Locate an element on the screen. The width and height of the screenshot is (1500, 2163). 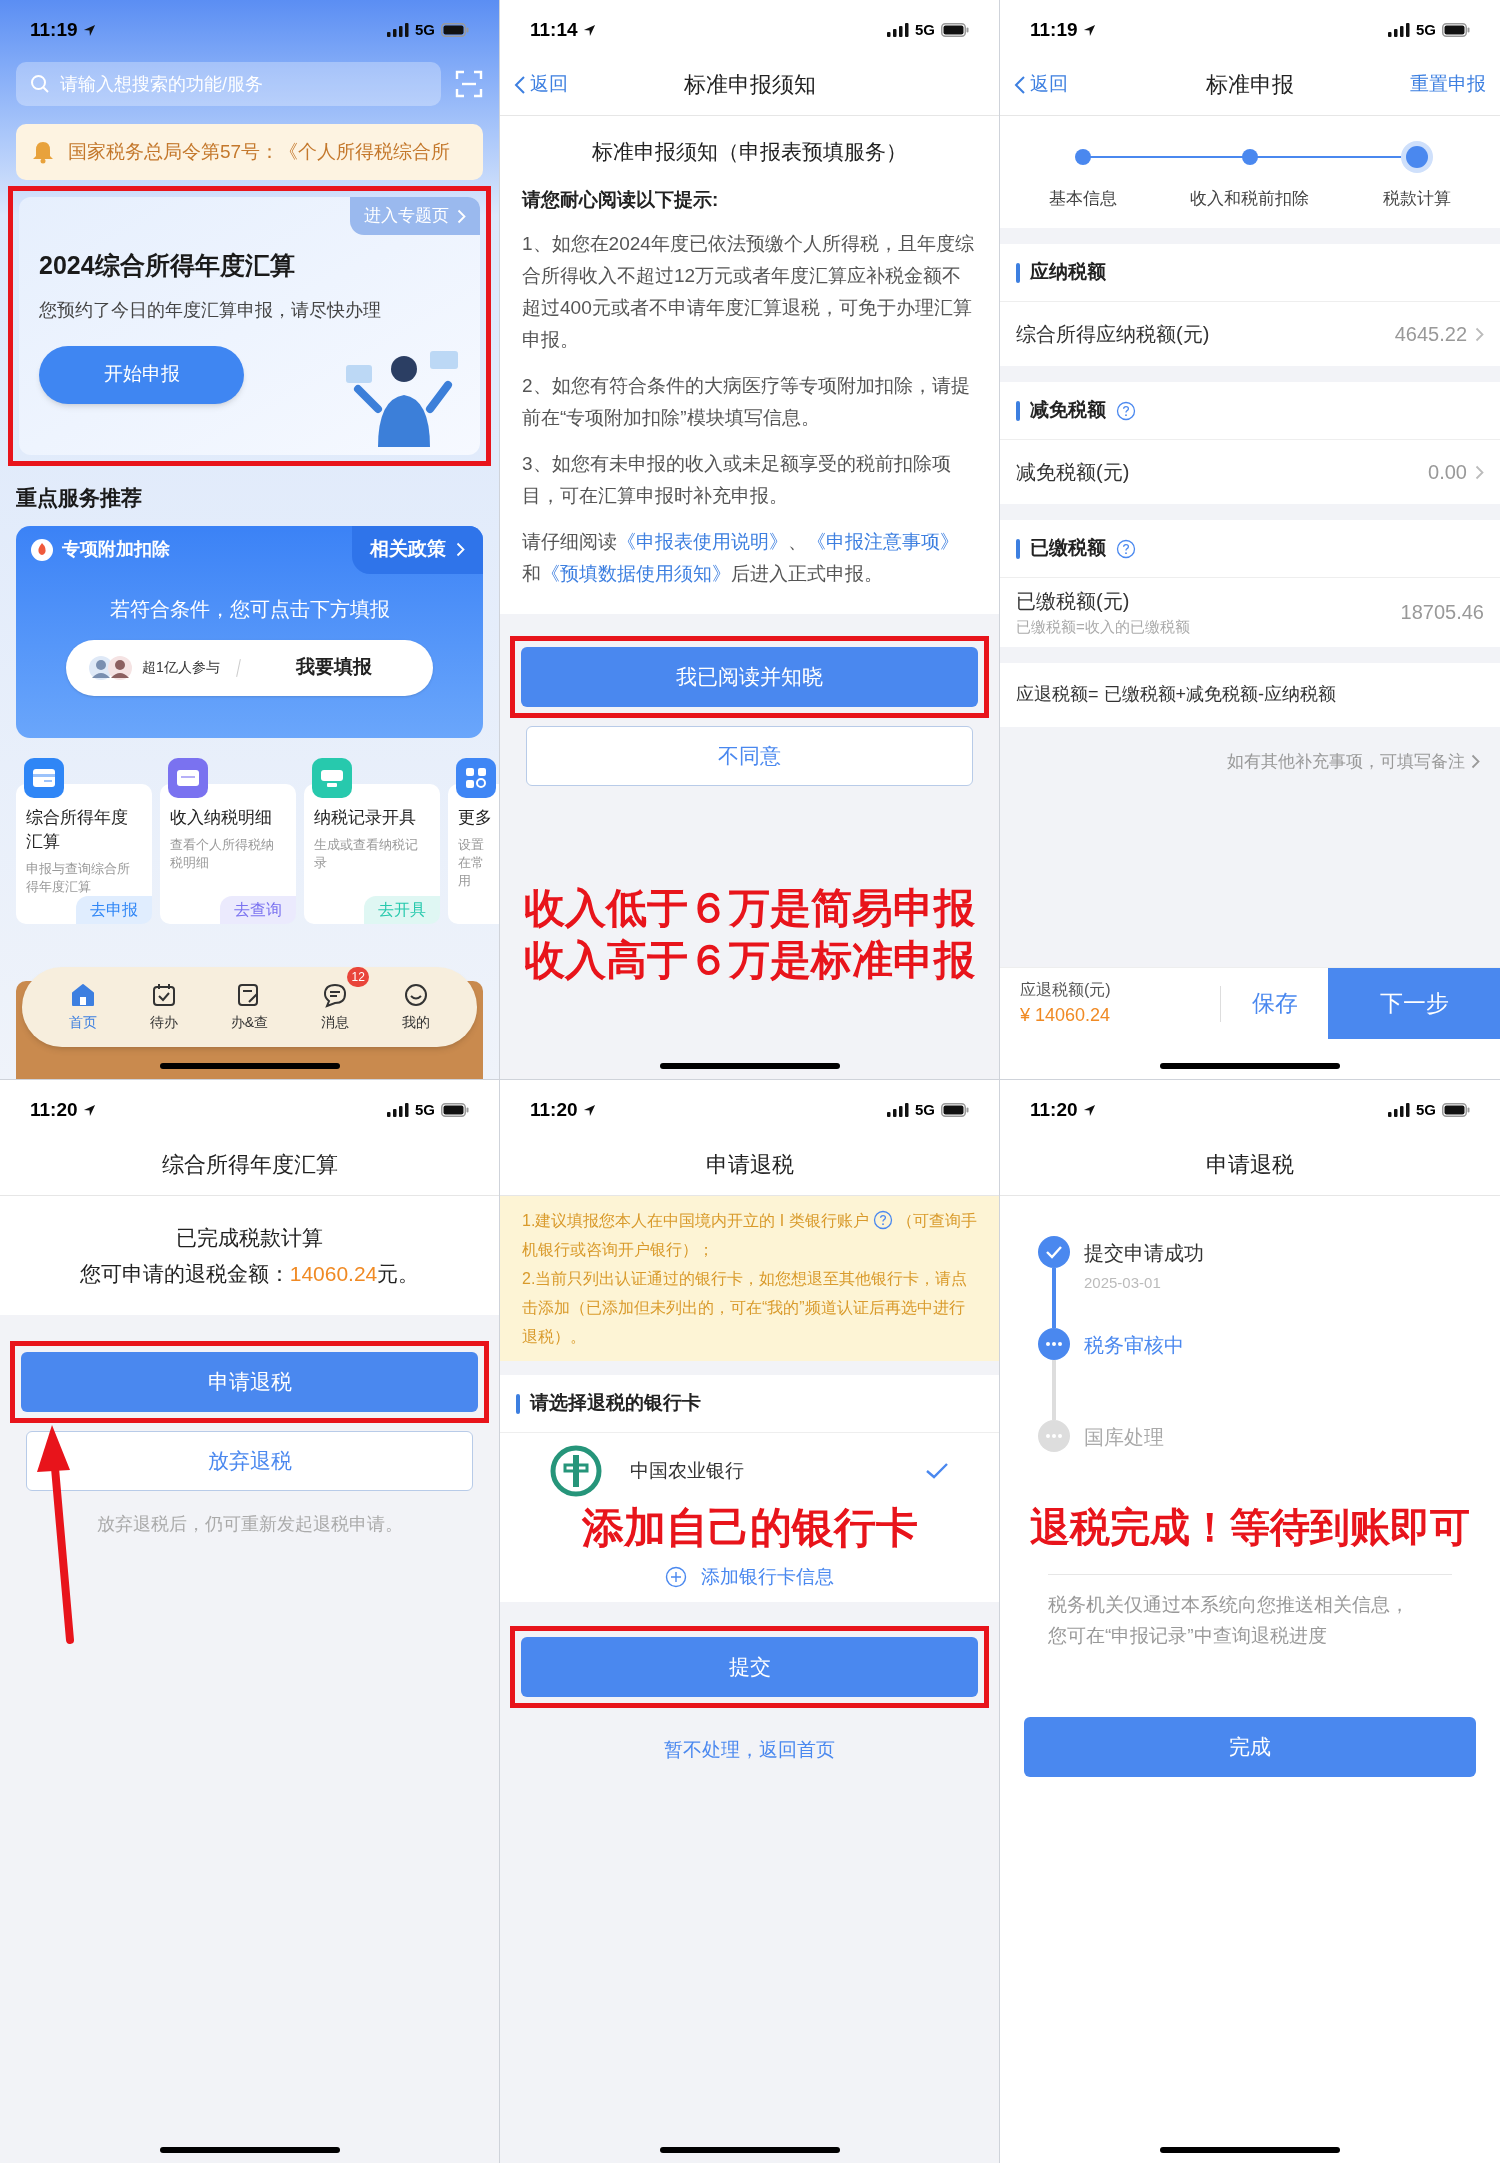
participants-count: 超1亿人参与 is located at coordinates (181, 667).